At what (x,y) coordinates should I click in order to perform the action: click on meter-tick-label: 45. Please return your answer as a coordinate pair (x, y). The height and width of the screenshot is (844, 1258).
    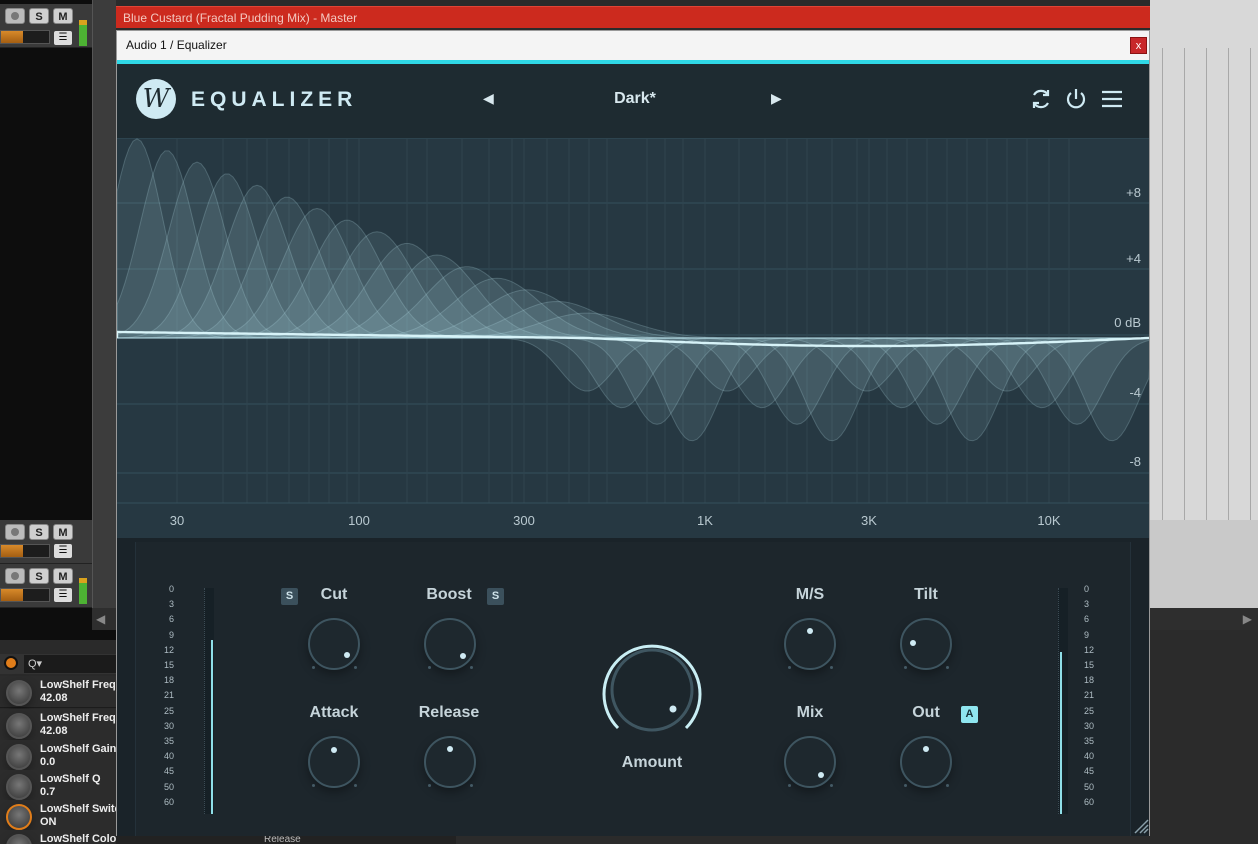
    Looking at the image, I should click on (168, 771).